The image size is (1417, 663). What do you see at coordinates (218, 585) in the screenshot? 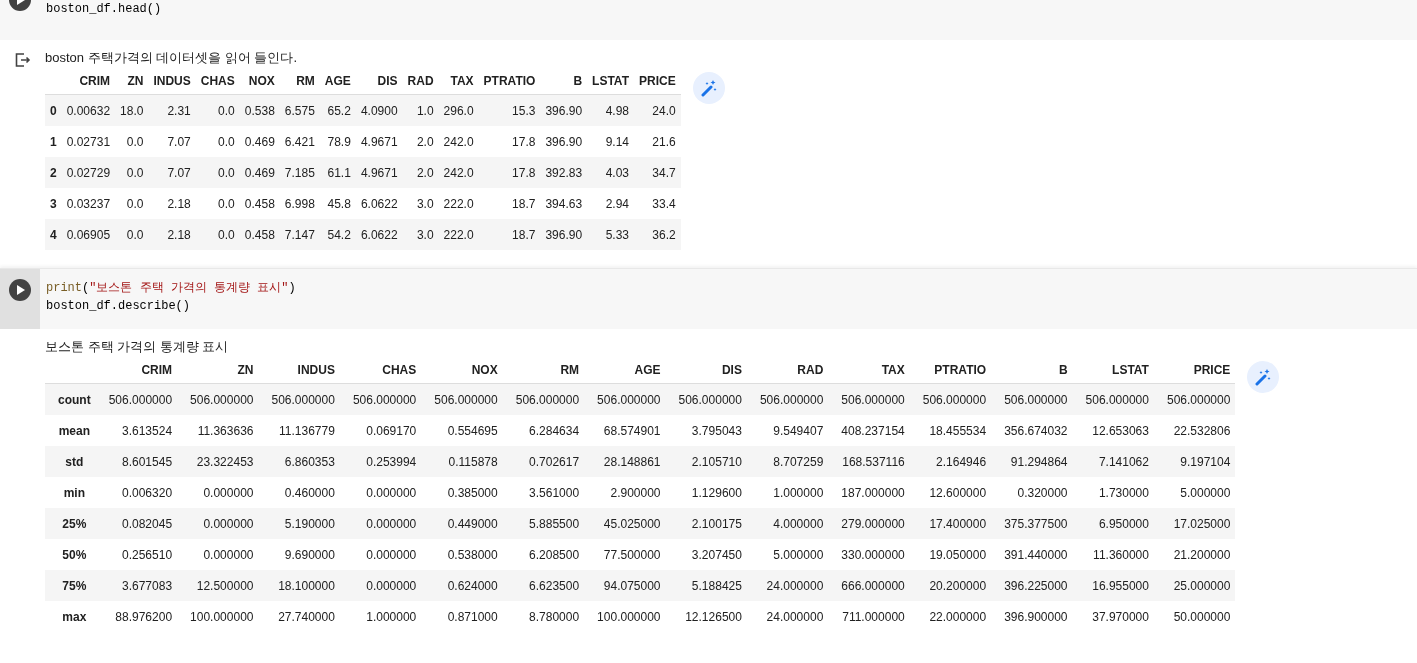
I see `table-cell: 12.500000` at bounding box center [218, 585].